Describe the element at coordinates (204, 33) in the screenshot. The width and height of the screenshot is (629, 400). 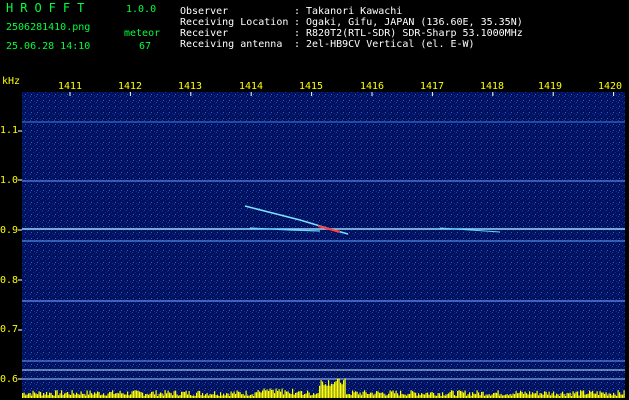
I see `station-label: Receiver` at that location.